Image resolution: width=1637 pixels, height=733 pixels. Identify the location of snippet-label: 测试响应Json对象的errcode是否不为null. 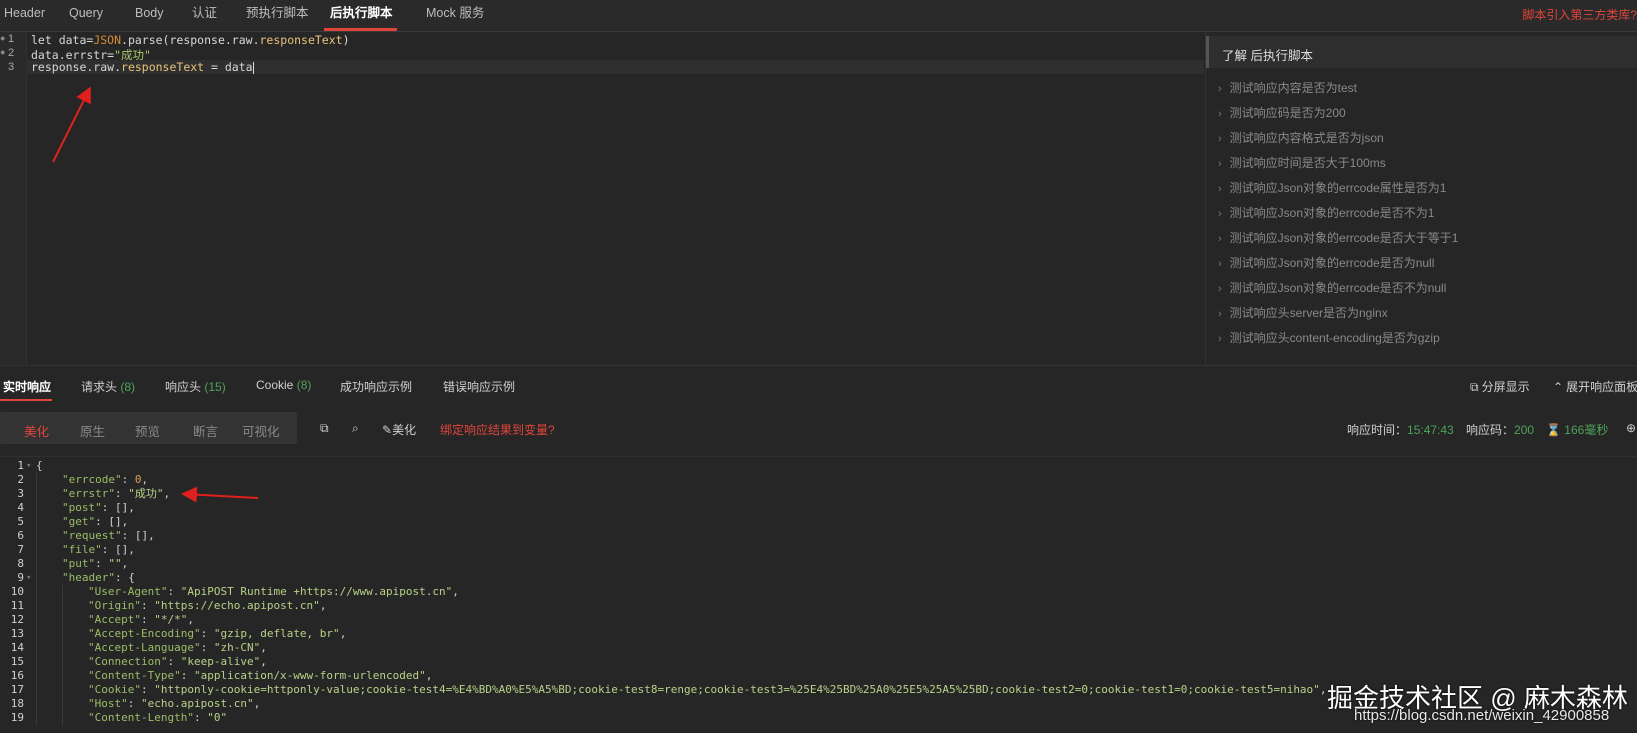
(1338, 288).